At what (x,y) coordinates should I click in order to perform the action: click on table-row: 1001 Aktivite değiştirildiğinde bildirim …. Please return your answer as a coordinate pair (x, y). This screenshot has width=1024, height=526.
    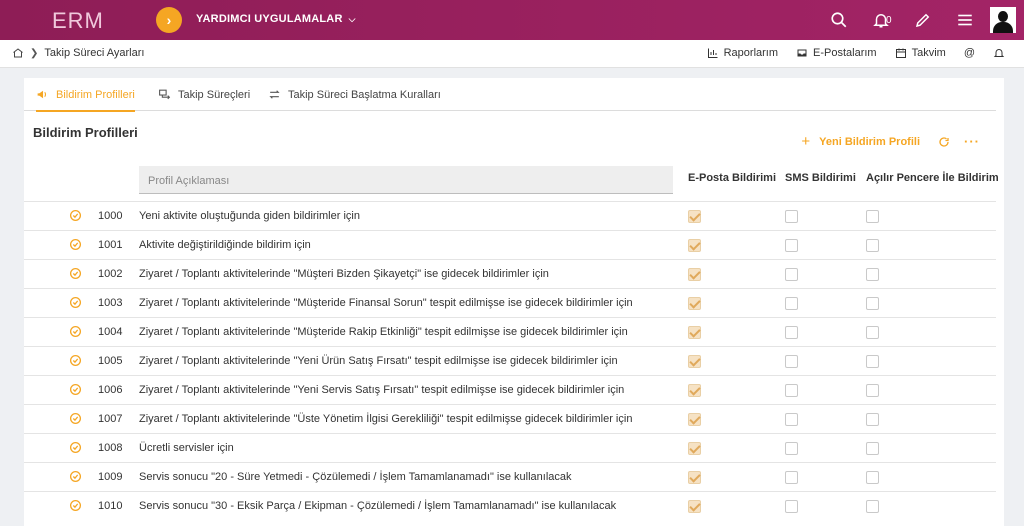
    Looking at the image, I should click on (510, 244).